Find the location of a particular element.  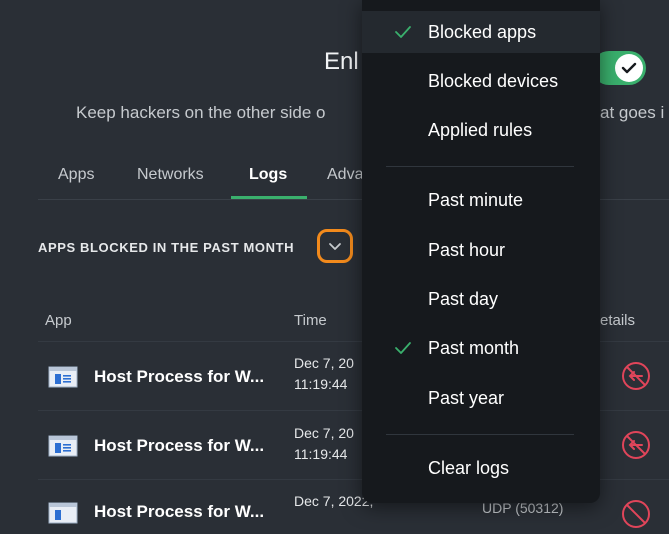

menu-item-past-month: Past month is located at coordinates (481, 348).